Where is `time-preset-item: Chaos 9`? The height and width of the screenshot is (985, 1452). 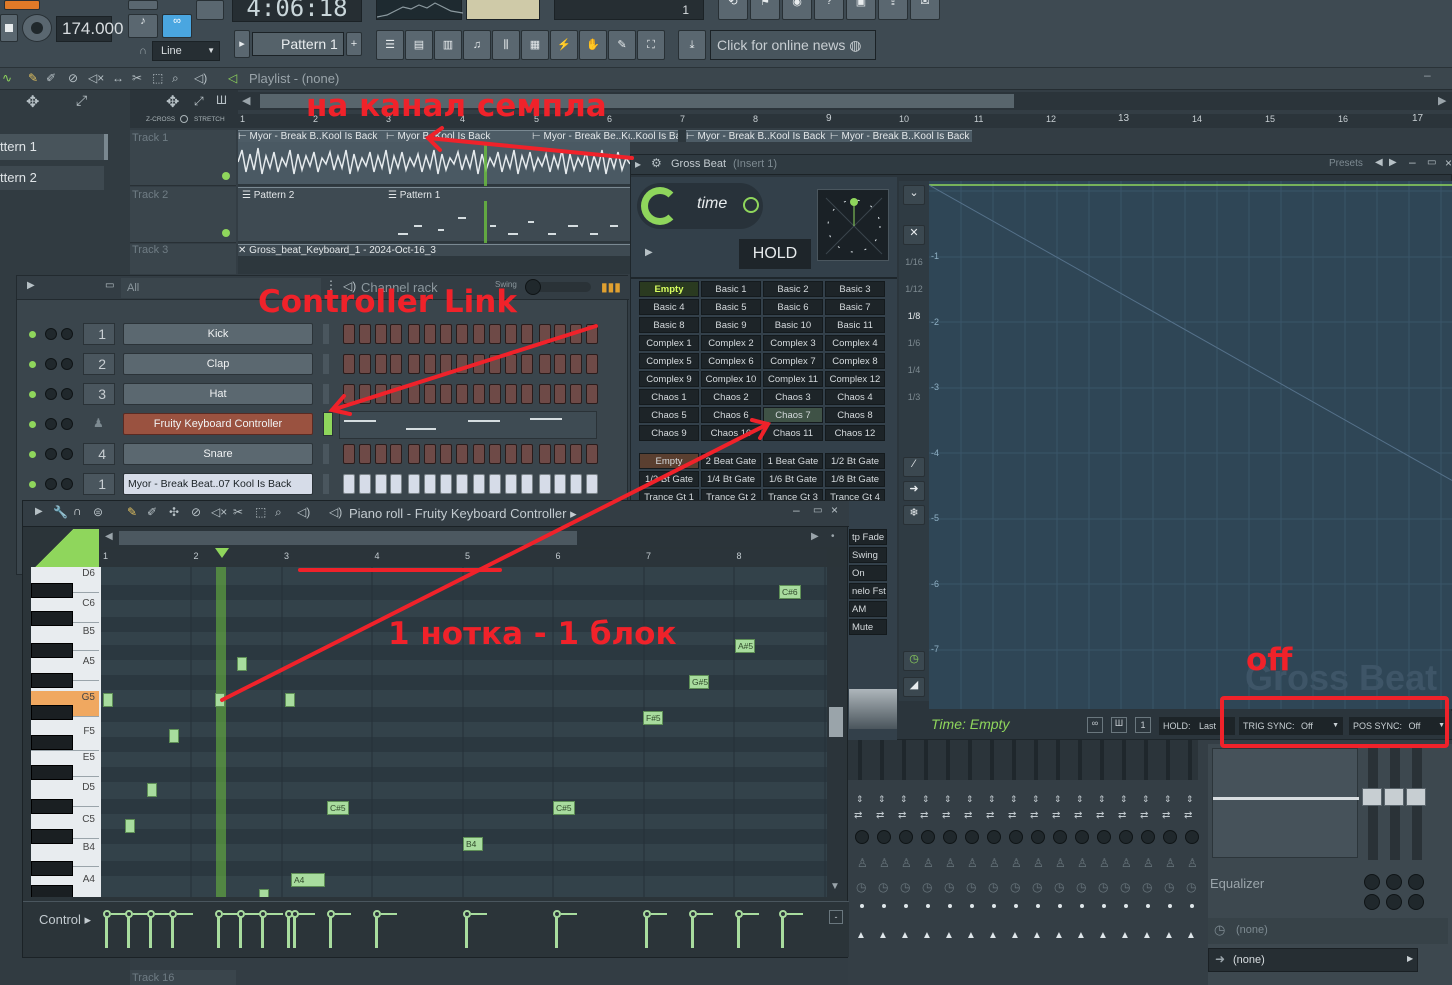 time-preset-item: Chaos 9 is located at coordinates (669, 433).